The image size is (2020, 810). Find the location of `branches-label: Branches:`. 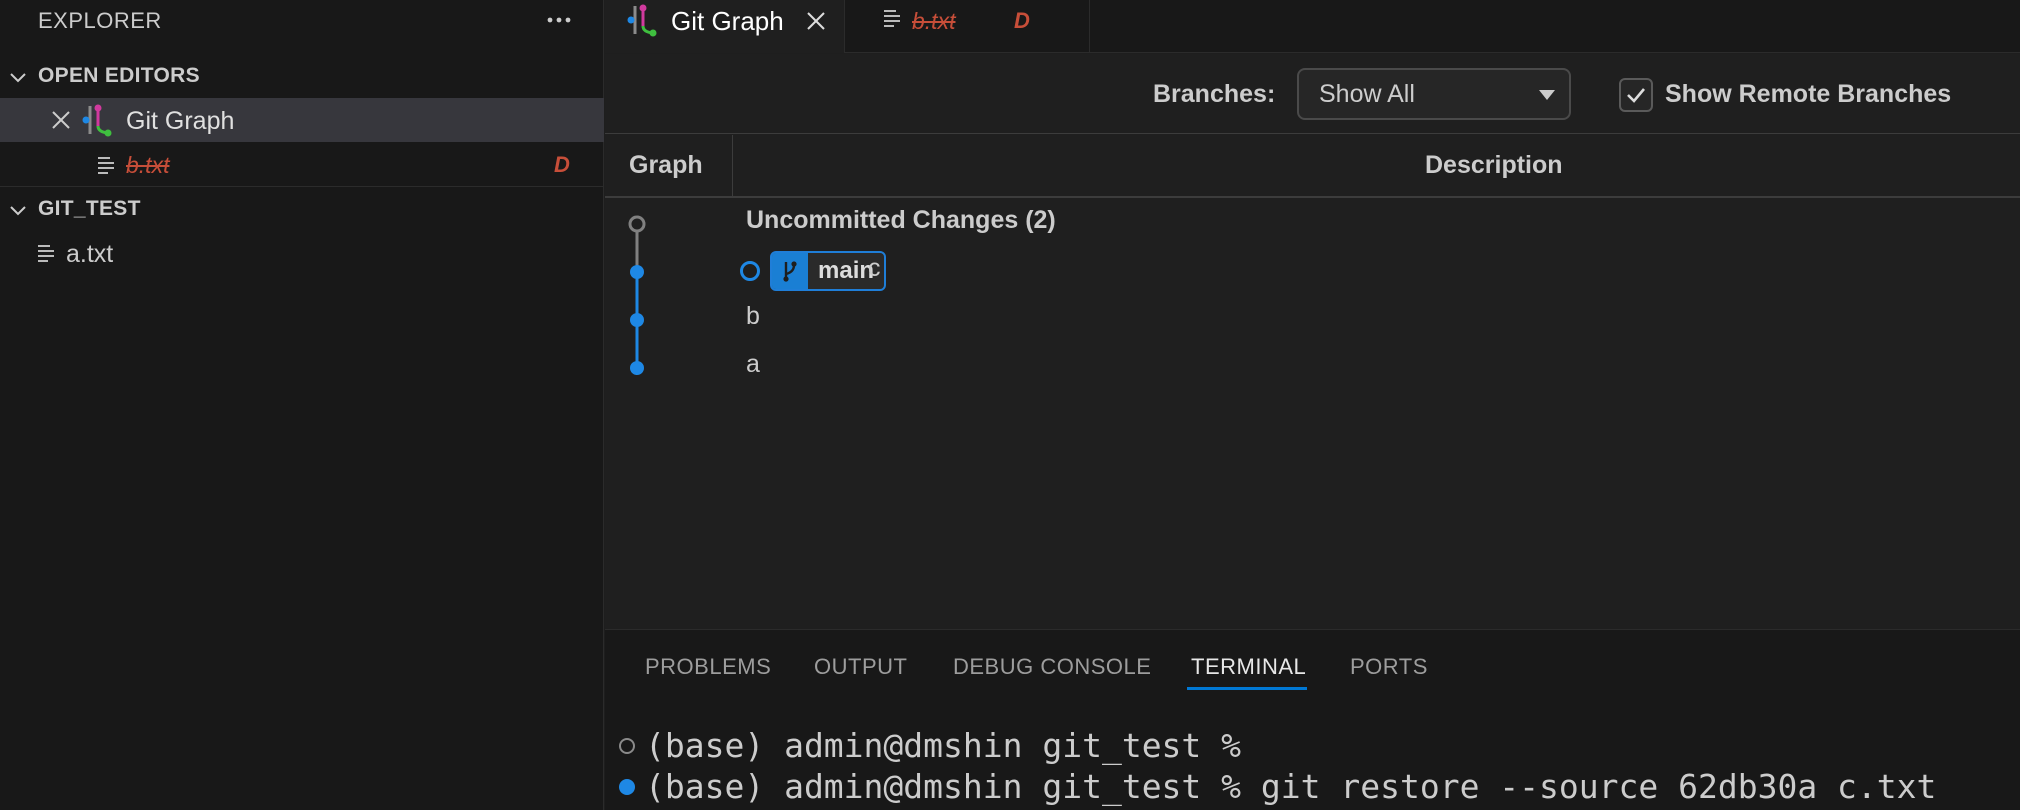

branches-label: Branches: is located at coordinates (1214, 94).